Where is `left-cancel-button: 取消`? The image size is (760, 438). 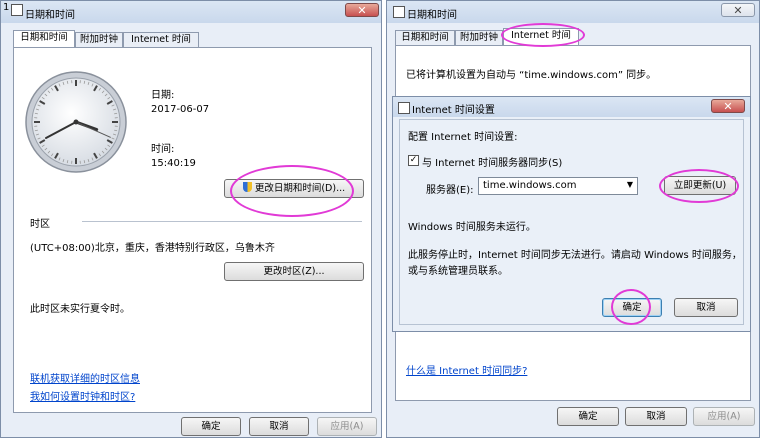
left-cancel-button: 取消 is located at coordinates (279, 426).